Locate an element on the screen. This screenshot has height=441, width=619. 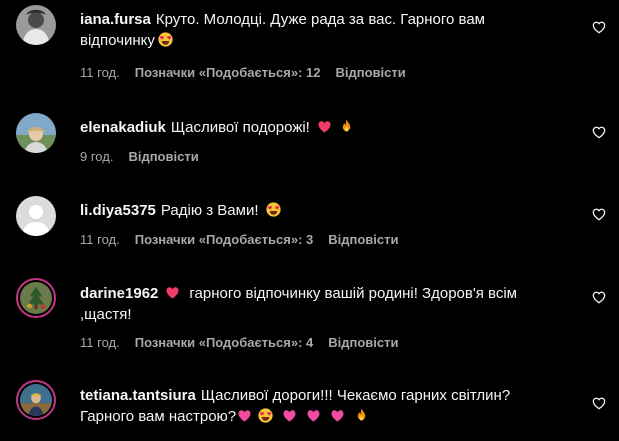
comment-text: Щасливої подорожі! is located at coordinates (240, 127).